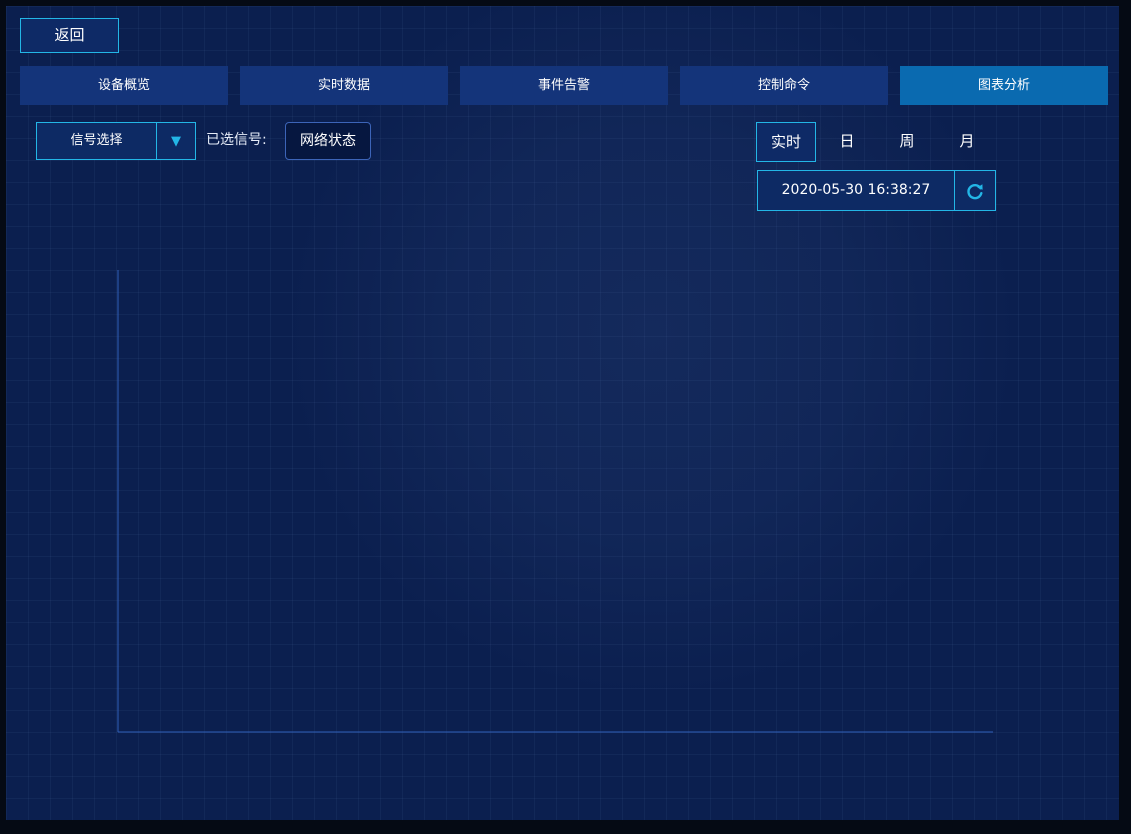 The width and height of the screenshot is (1131, 834). I want to click on range-option-week: 周, so click(907, 141).